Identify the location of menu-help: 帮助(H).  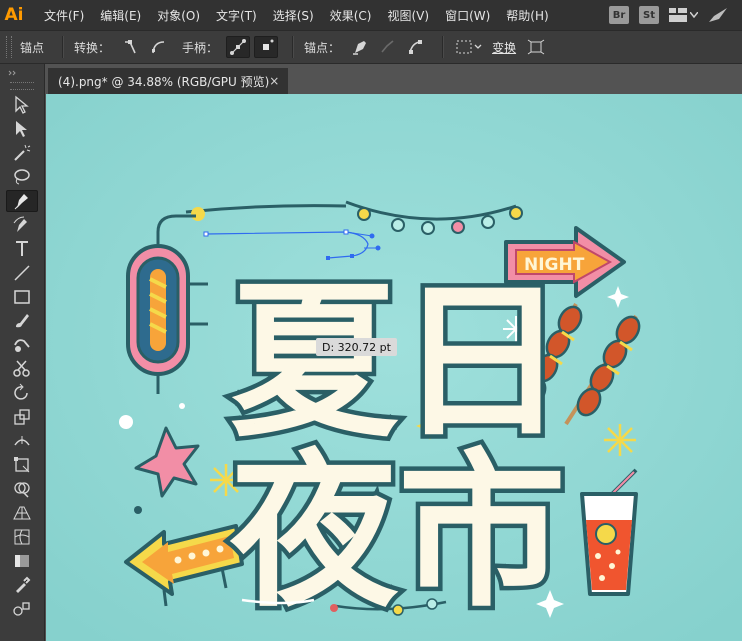
(527, 15).